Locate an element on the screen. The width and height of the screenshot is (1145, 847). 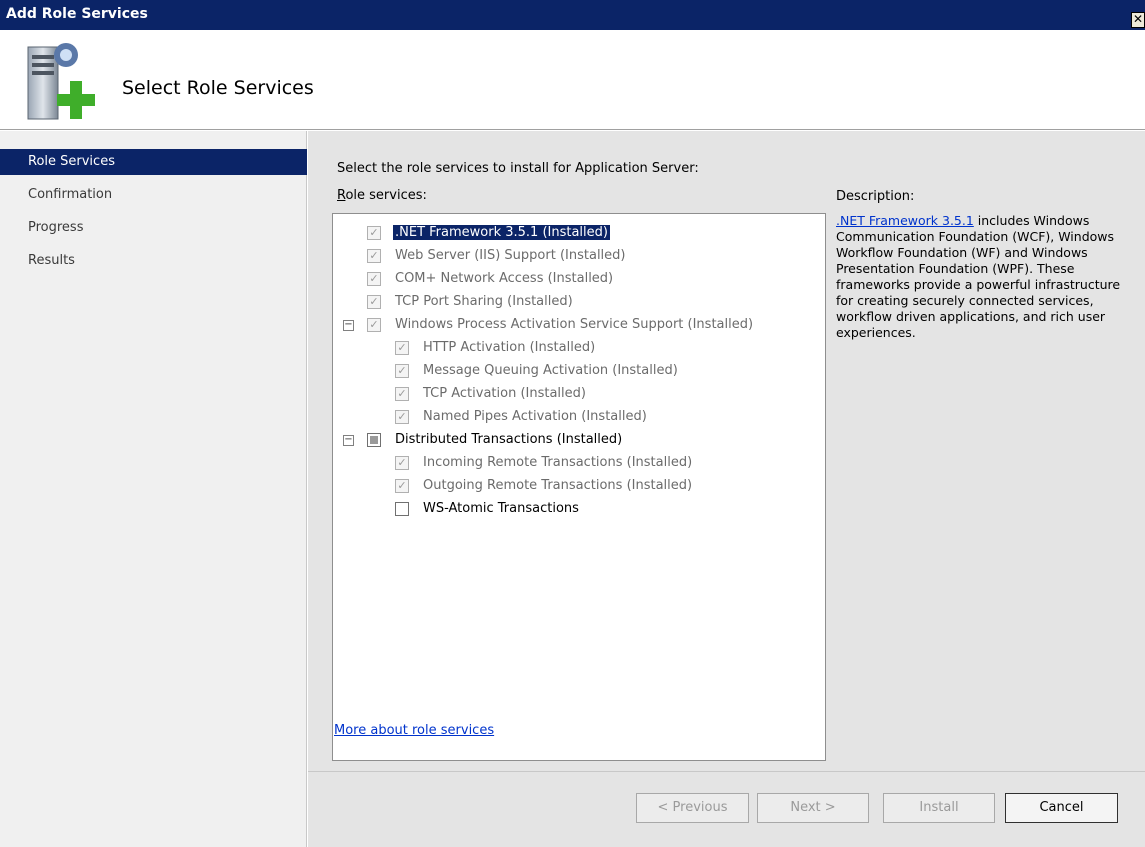
button-bar: < Previous Next > Install Cancel is located at coordinates (726, 809).